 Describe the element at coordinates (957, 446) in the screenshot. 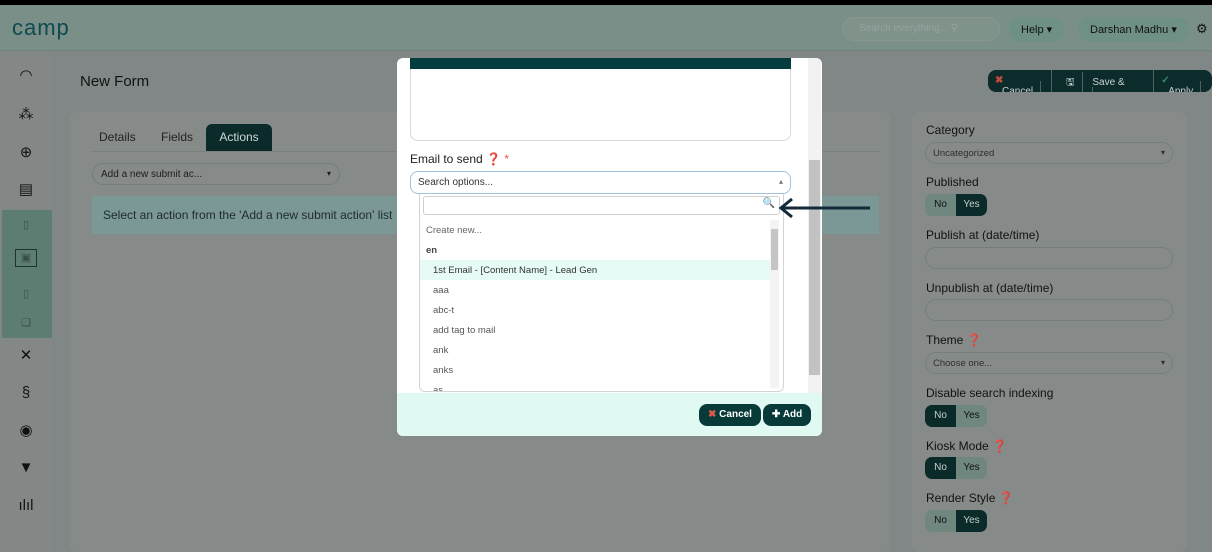

I see `kiosk-label-text: Kiosk Mode` at that location.